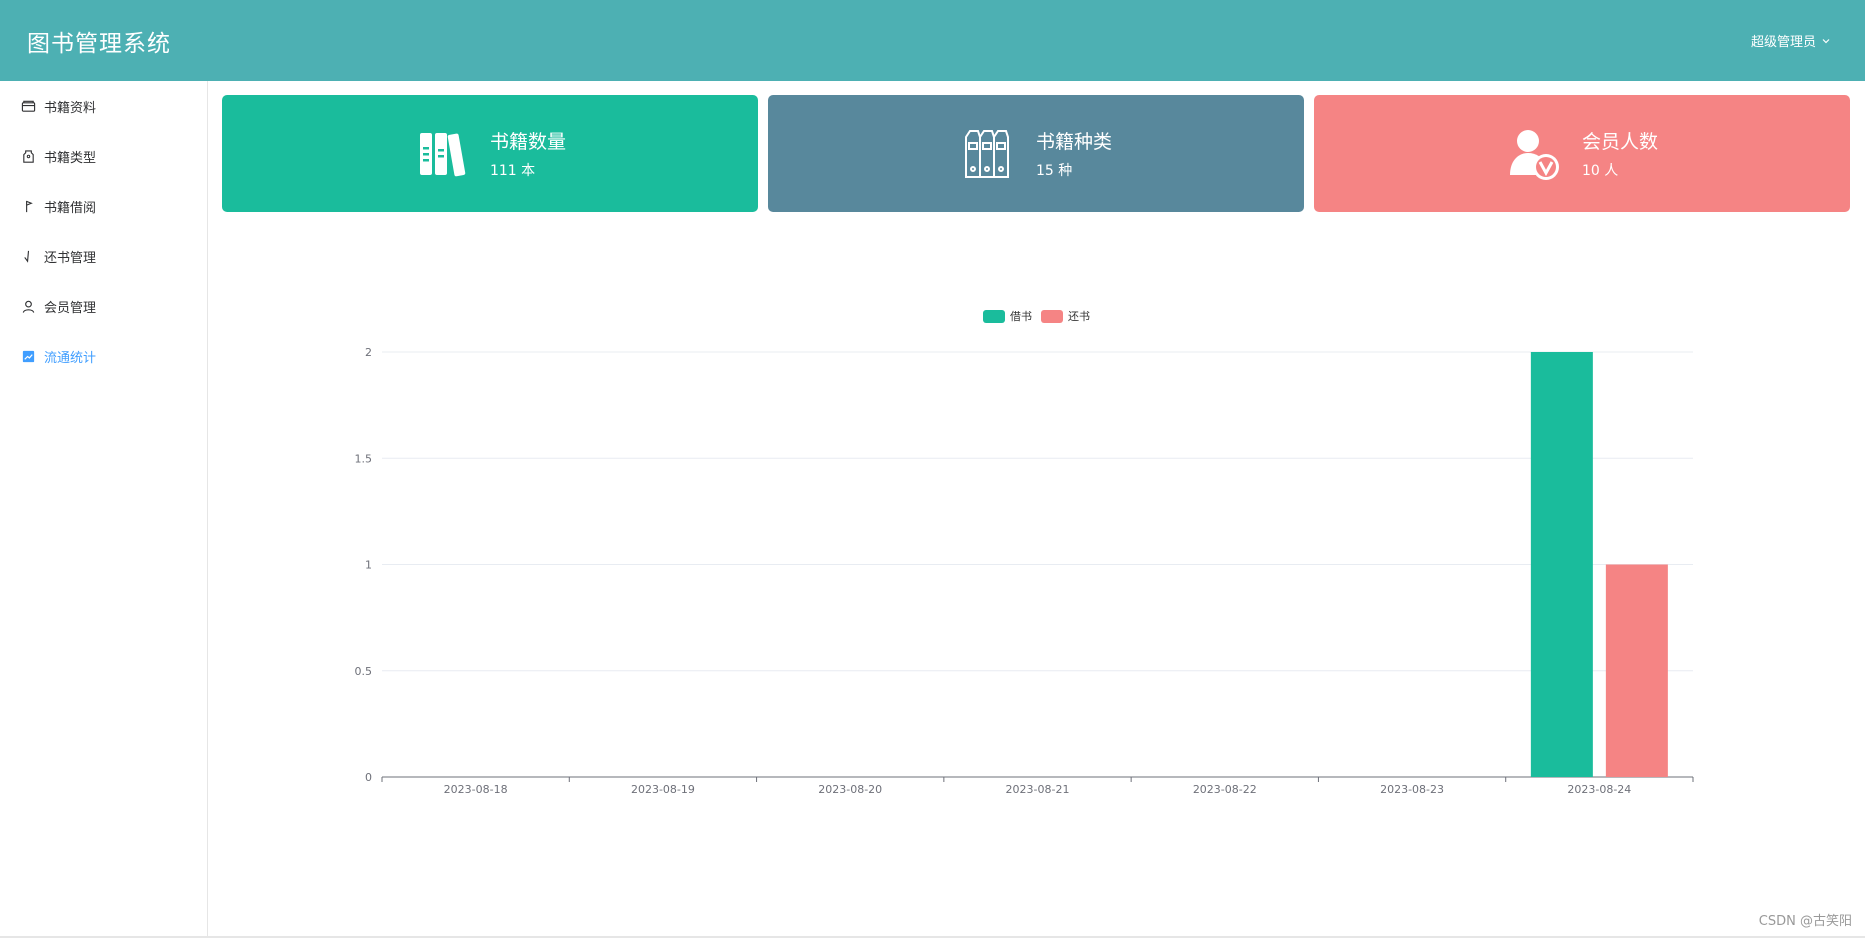  What do you see at coordinates (442, 154) in the screenshot?
I see `books-icon` at bounding box center [442, 154].